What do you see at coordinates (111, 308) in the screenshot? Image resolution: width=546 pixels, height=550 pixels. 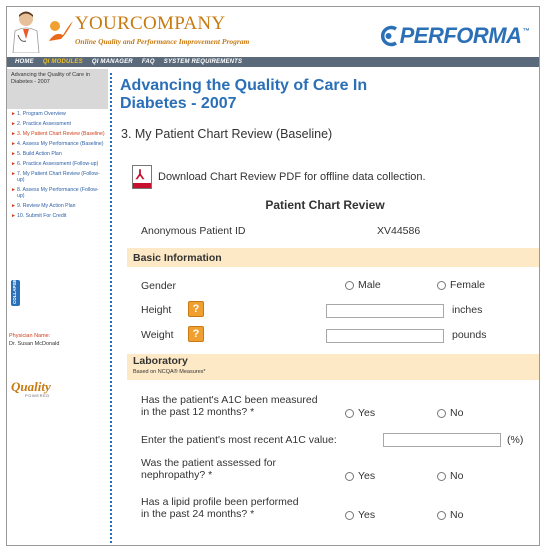 I see `sidebar-divider` at bounding box center [111, 308].